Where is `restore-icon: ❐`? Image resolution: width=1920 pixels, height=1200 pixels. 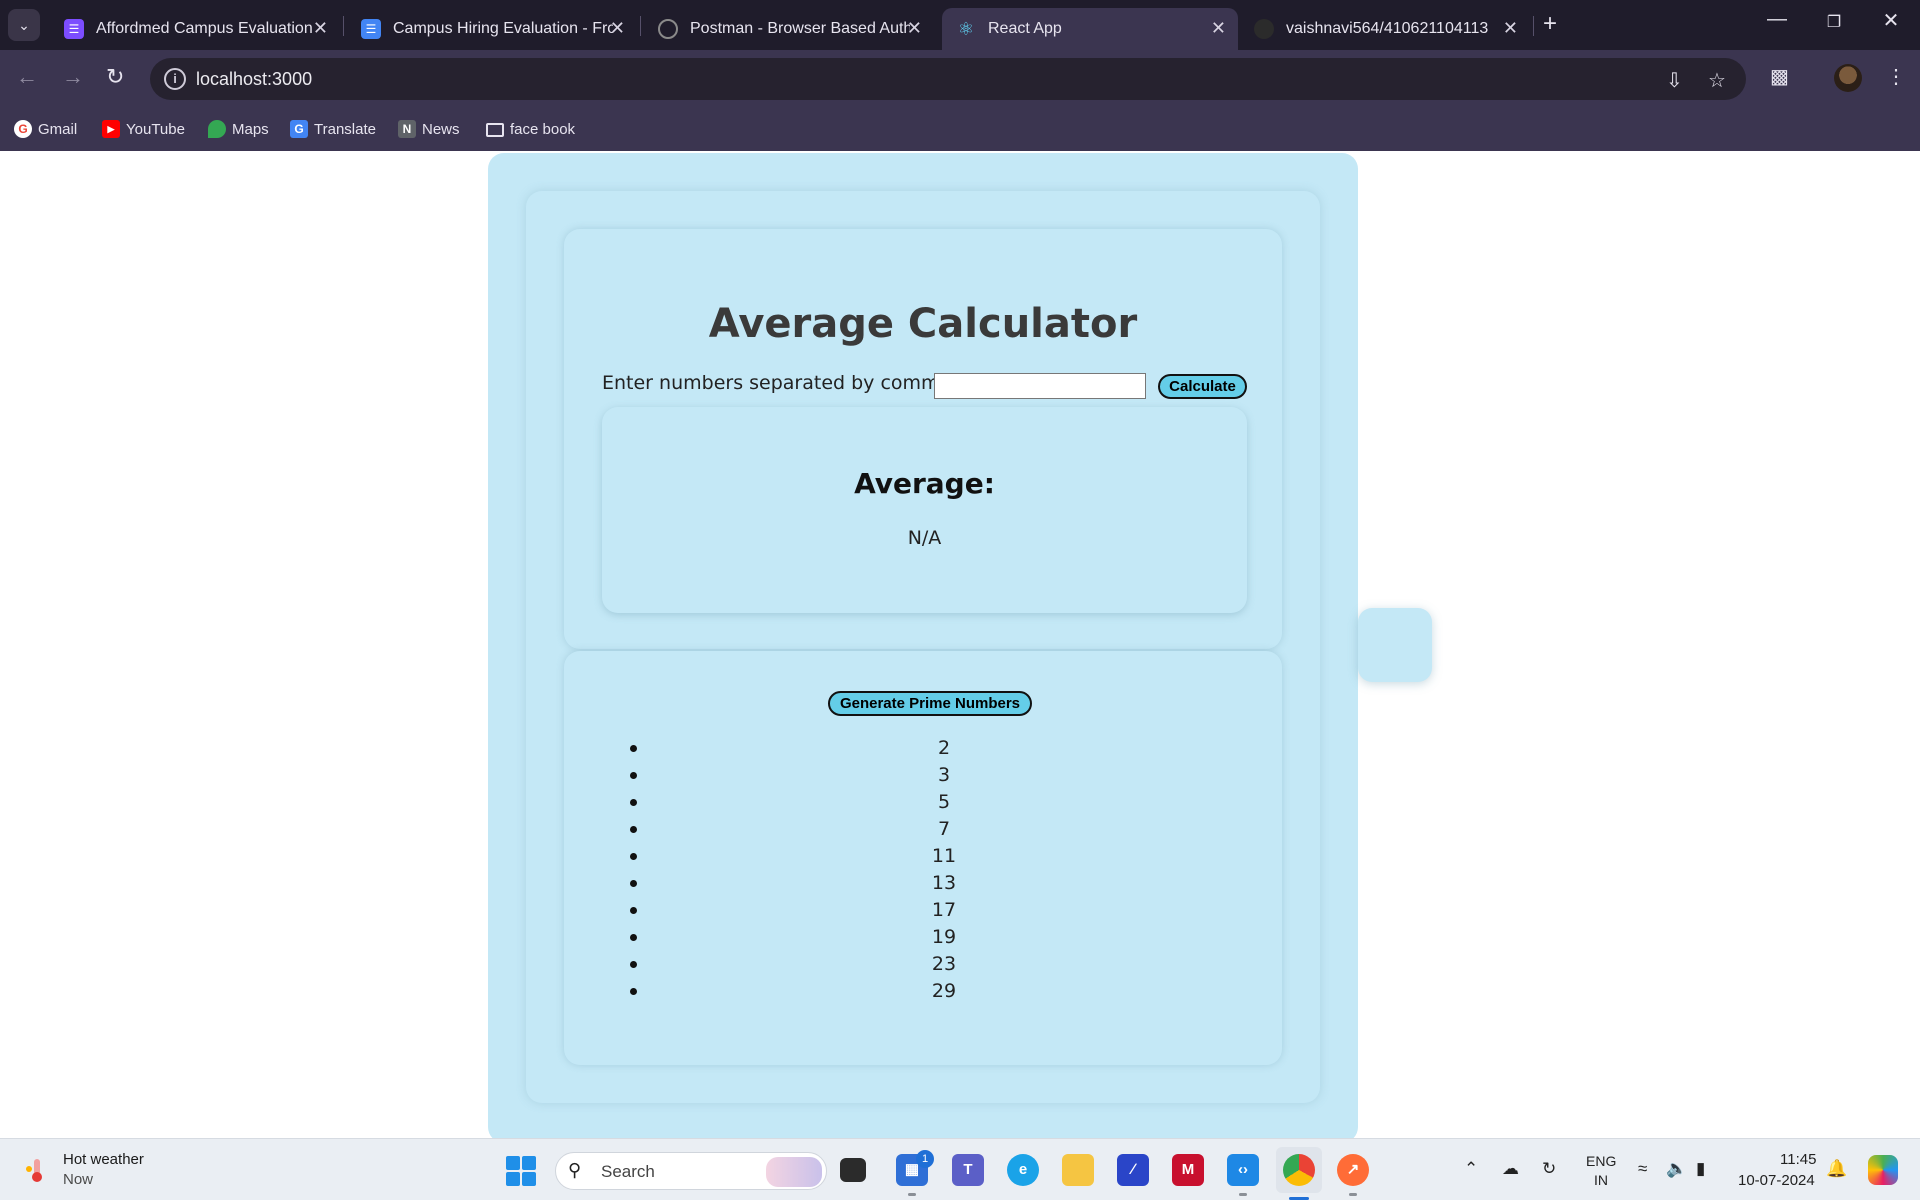
restore-icon: ❐ is located at coordinates (1834, 22).